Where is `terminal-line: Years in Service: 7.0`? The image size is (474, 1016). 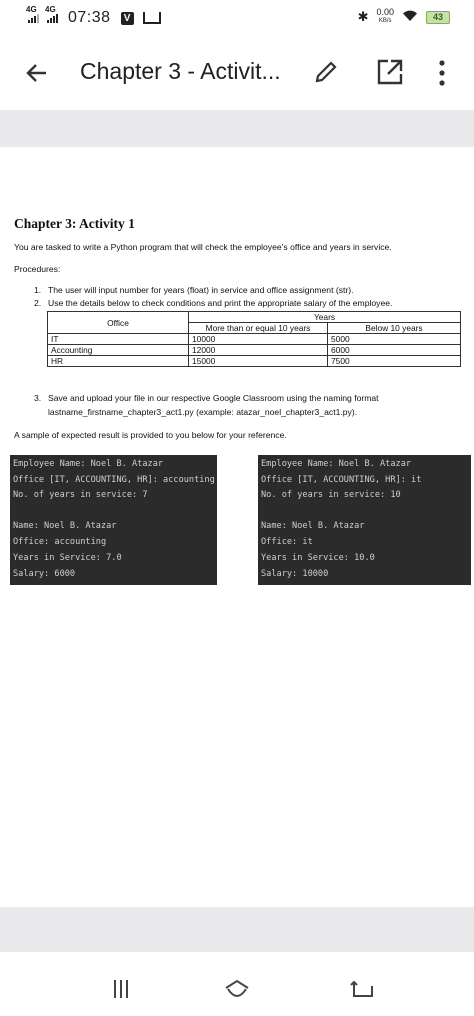
terminal-line: Years in Service: 7.0 is located at coordinates (67, 558).